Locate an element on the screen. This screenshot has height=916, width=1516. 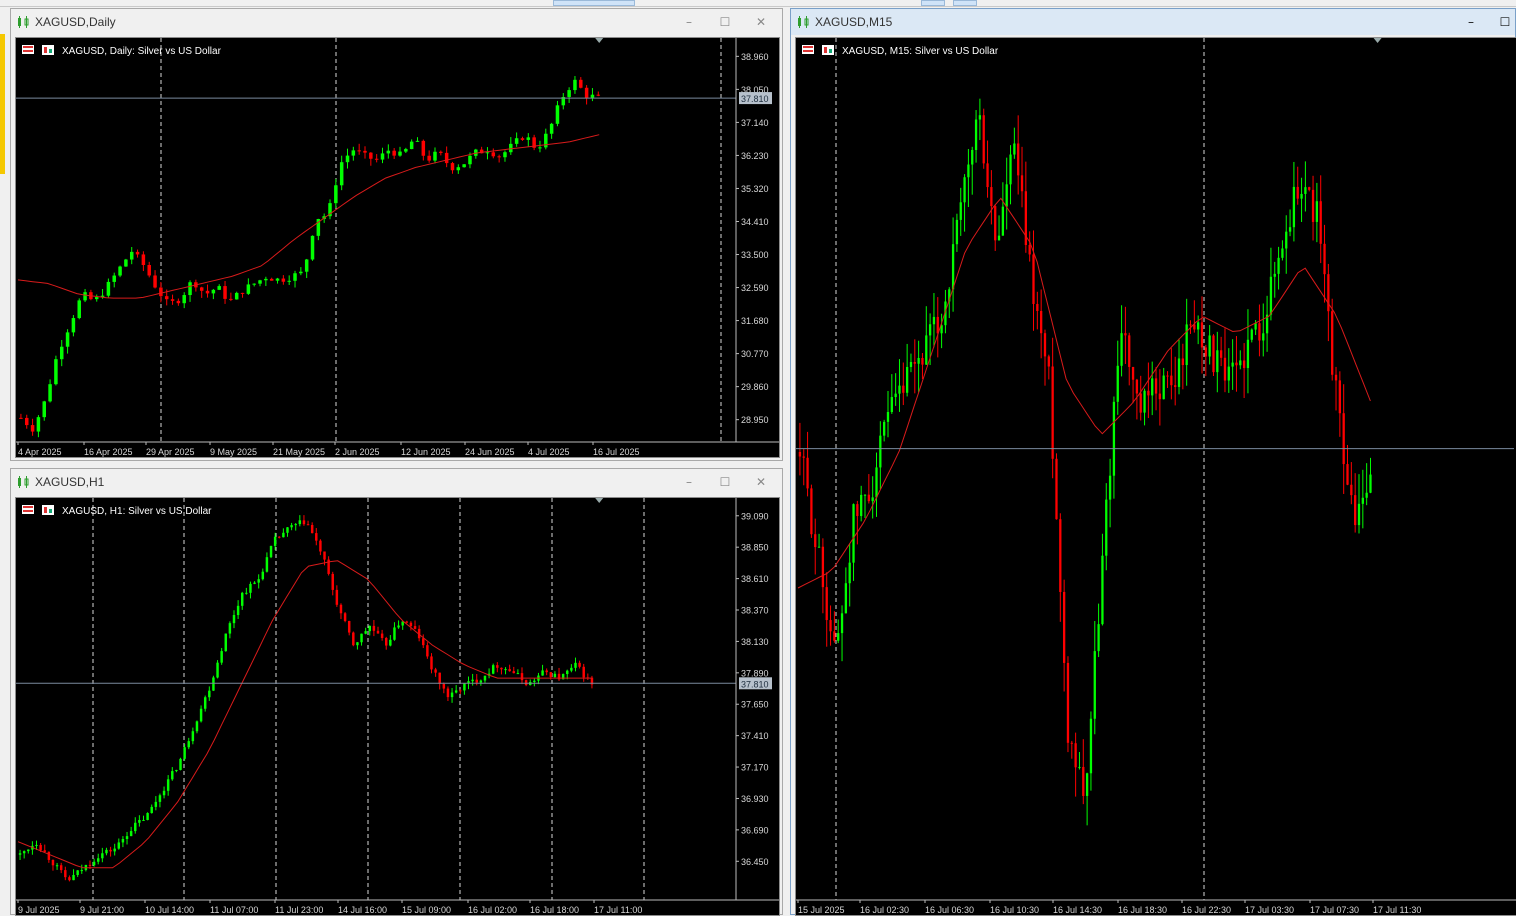
price-axis-label: 37.170 is located at coordinates (755, 768).